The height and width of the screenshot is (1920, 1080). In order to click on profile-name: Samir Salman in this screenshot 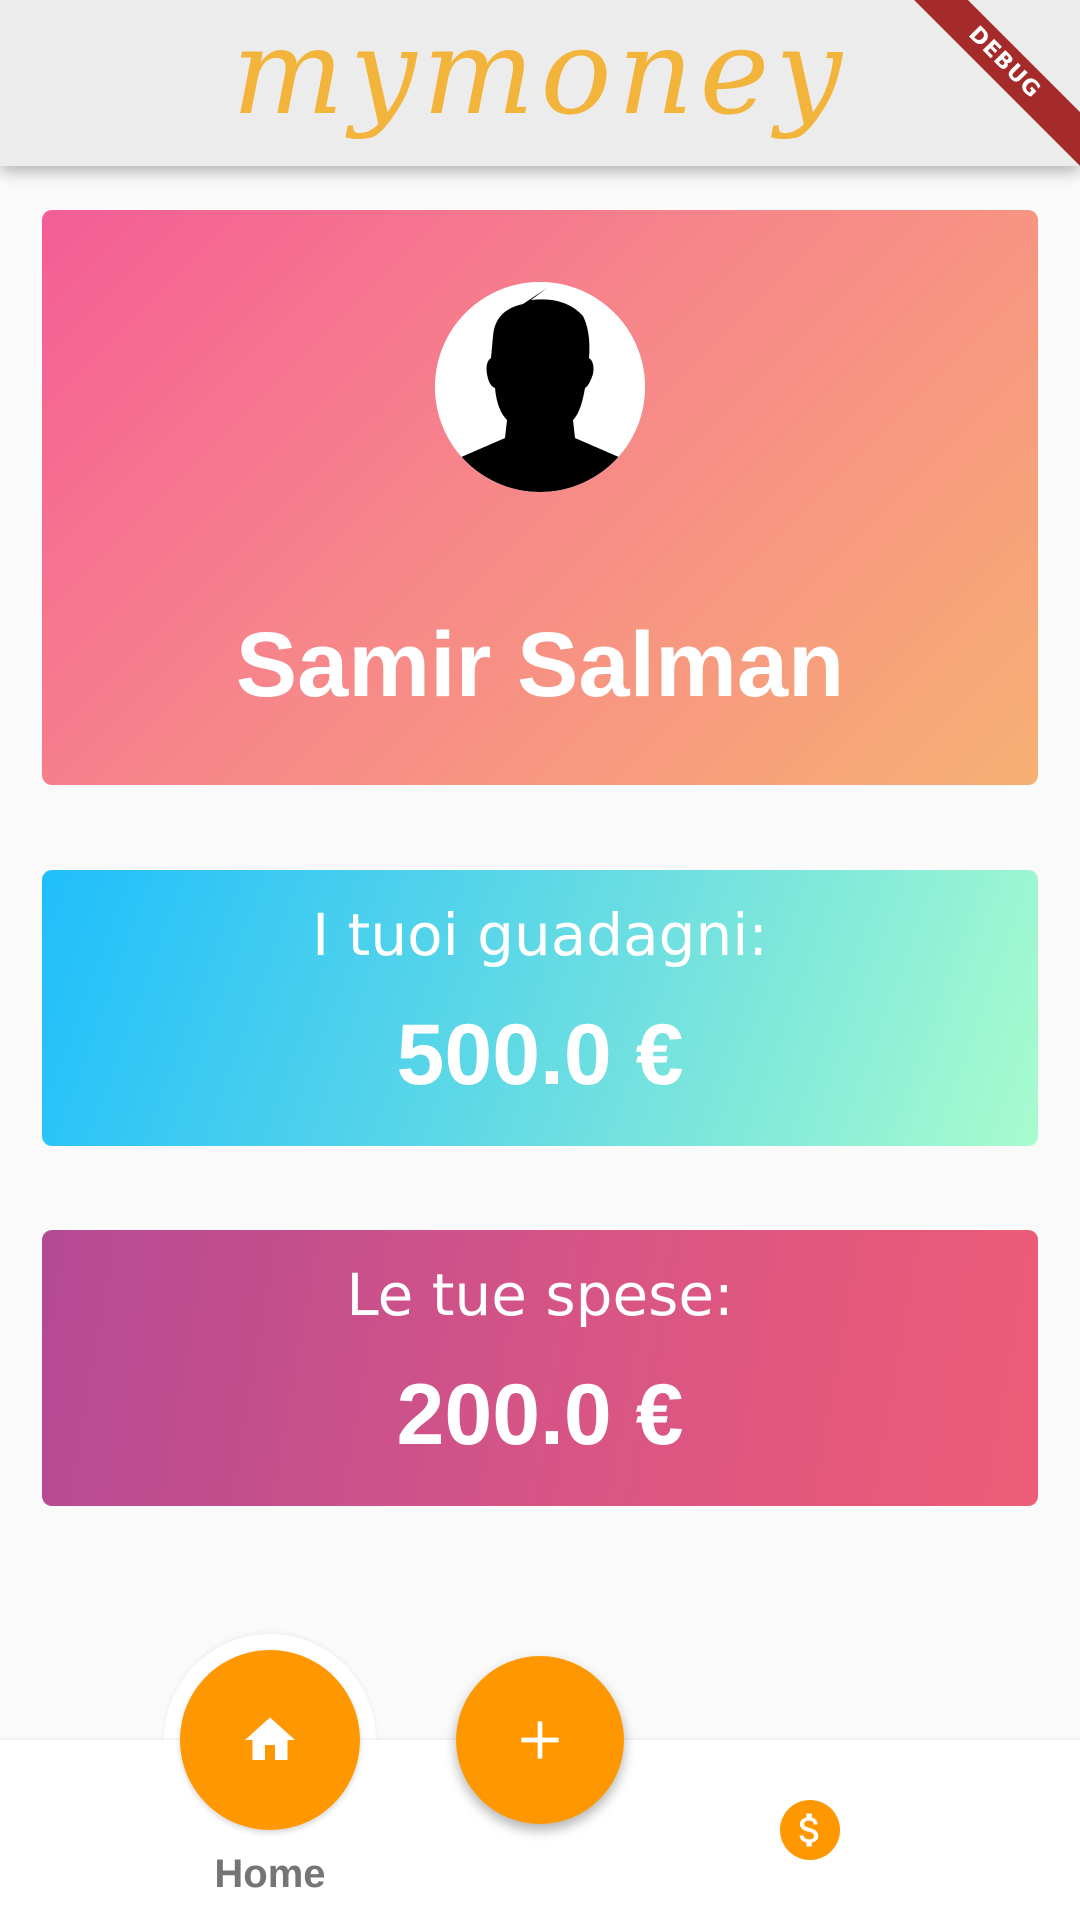, I will do `click(540, 665)`.